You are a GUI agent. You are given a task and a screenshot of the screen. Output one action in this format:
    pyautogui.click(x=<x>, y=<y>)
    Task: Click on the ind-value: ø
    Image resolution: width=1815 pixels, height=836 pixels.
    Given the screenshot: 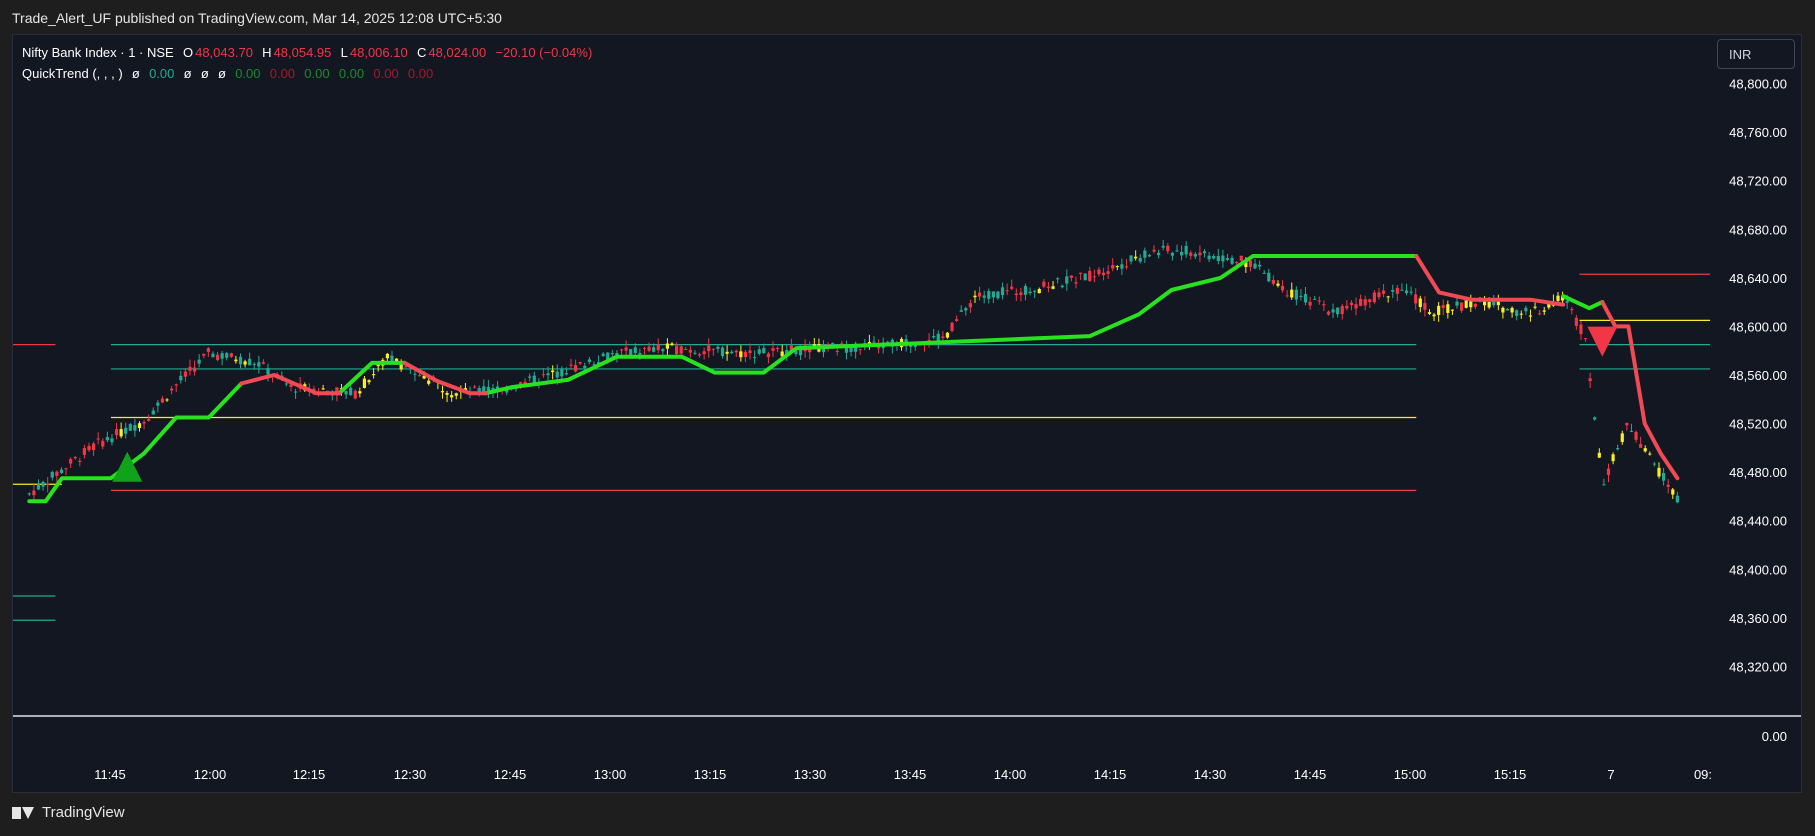 What is the action you would take?
    pyautogui.click(x=135, y=73)
    